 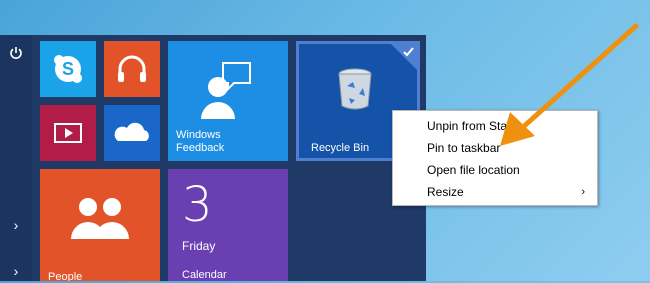 What do you see at coordinates (569, 84) in the screenshot?
I see `annotation-arrow` at bounding box center [569, 84].